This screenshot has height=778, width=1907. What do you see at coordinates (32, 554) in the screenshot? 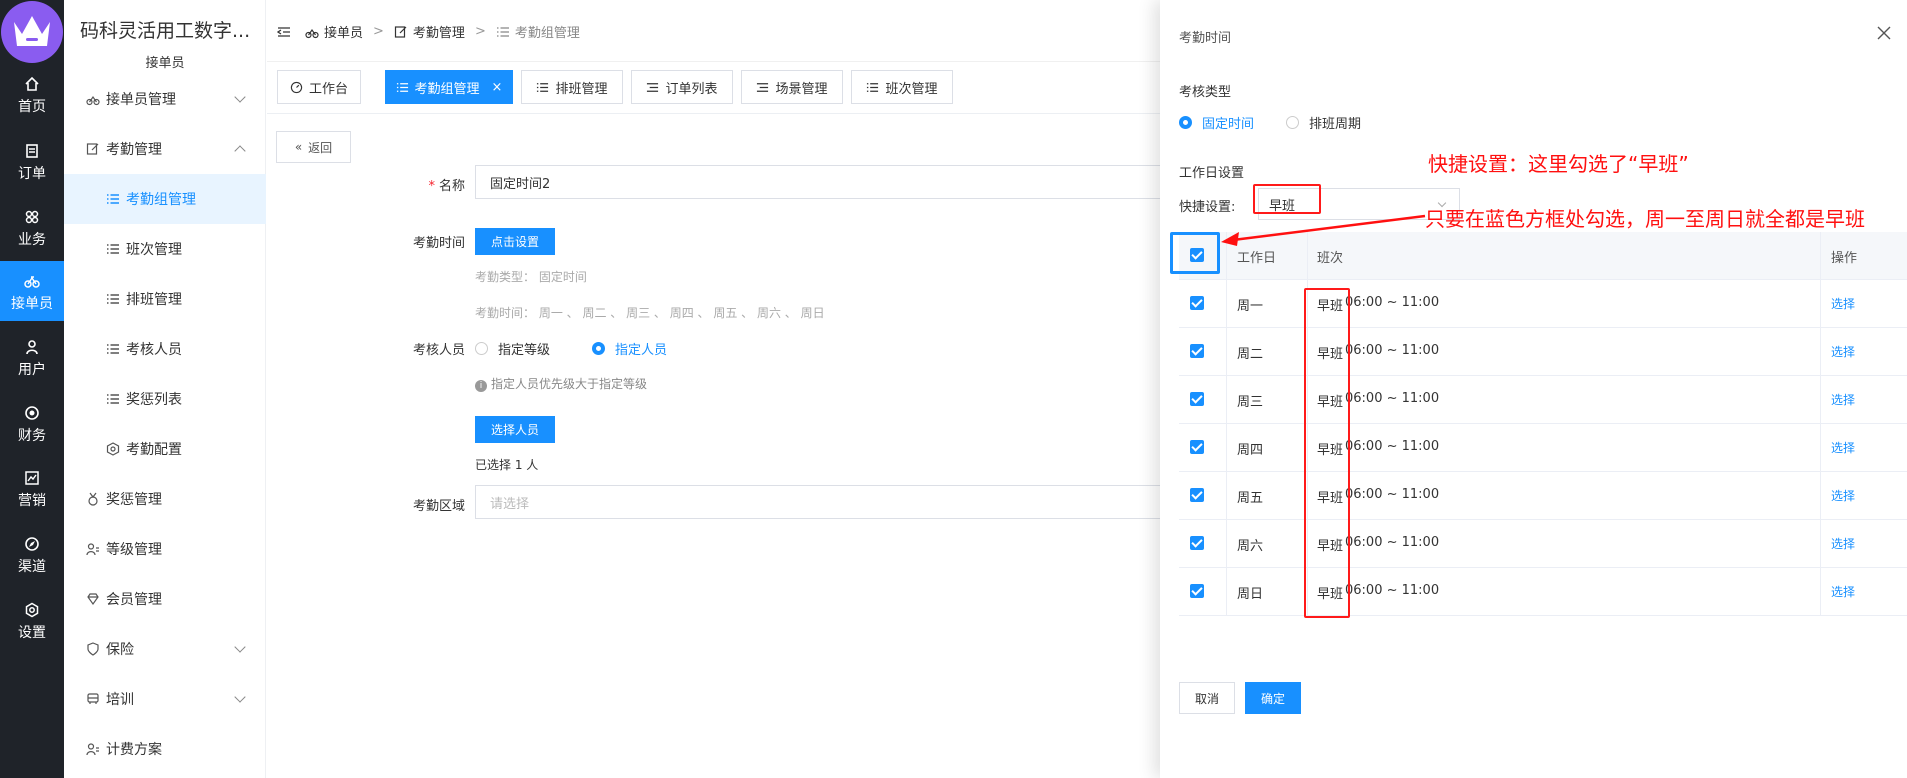
I see `rail-item-channel: 渠道` at bounding box center [32, 554].